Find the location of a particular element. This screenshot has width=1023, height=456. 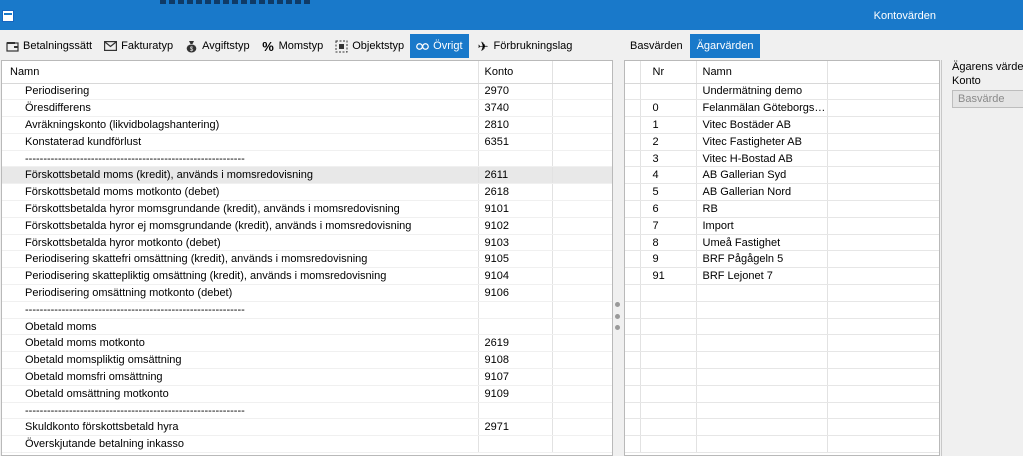

table-row: Obetald momsfri omsättning 9107 is located at coordinates (307, 377).